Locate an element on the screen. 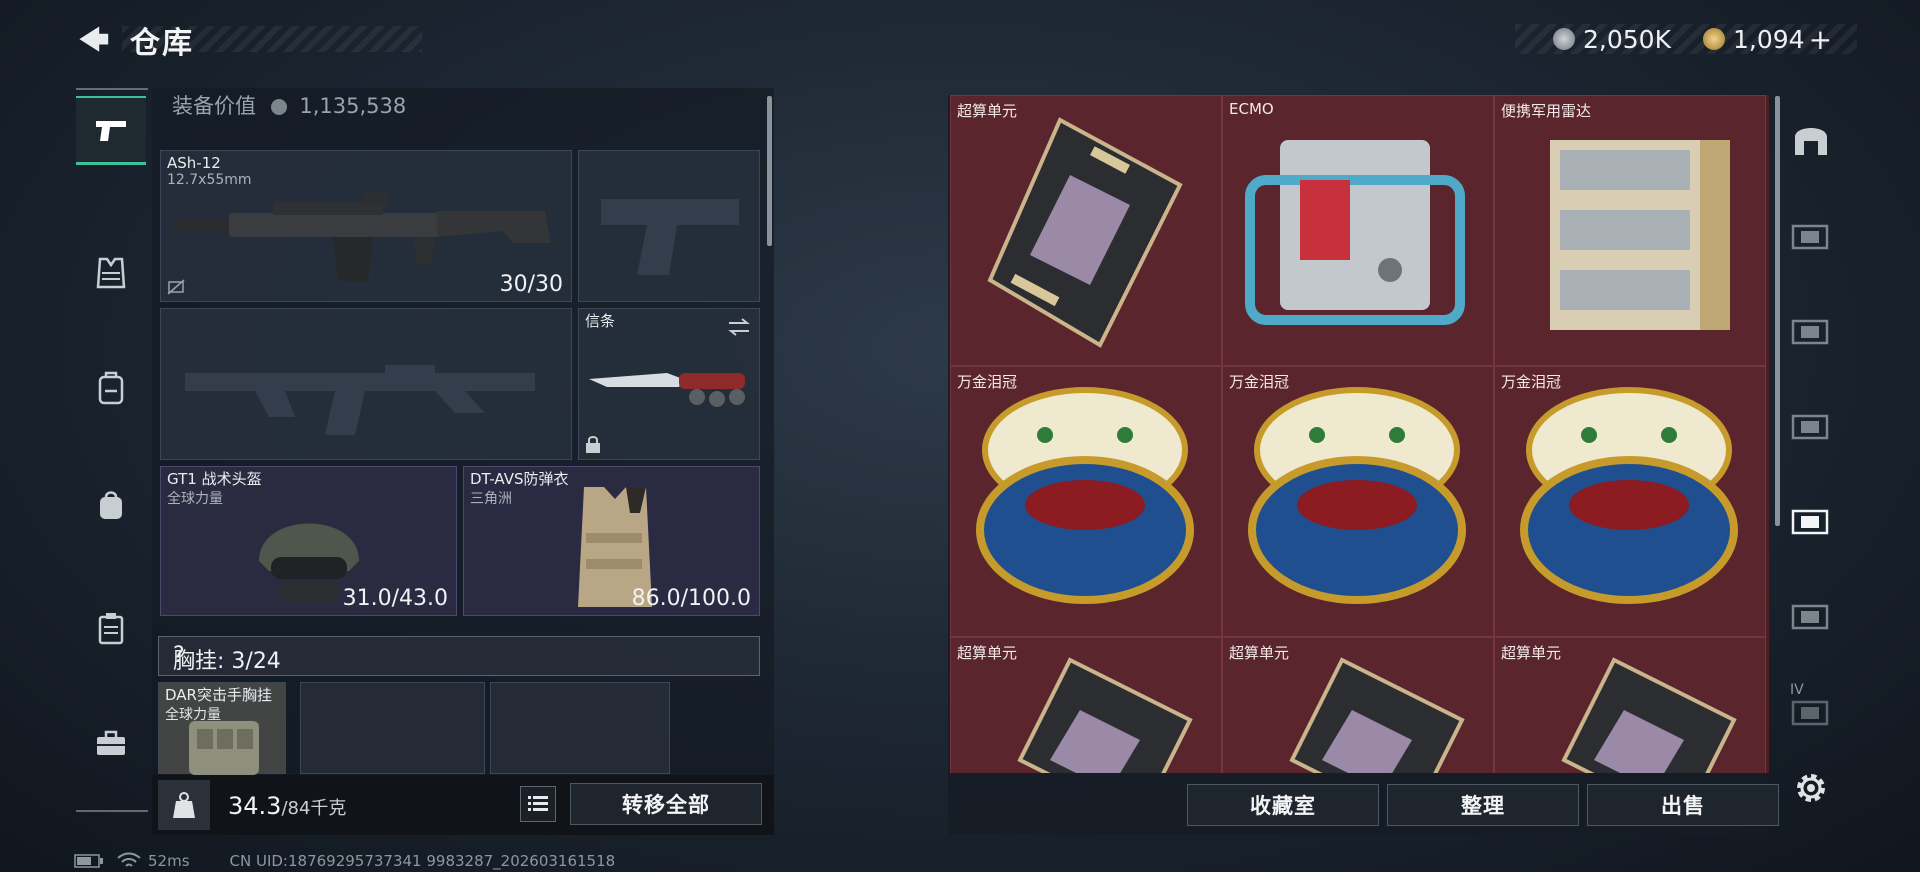 The height and width of the screenshot is (872, 1920). swap-icon is located at coordinates (739, 327).